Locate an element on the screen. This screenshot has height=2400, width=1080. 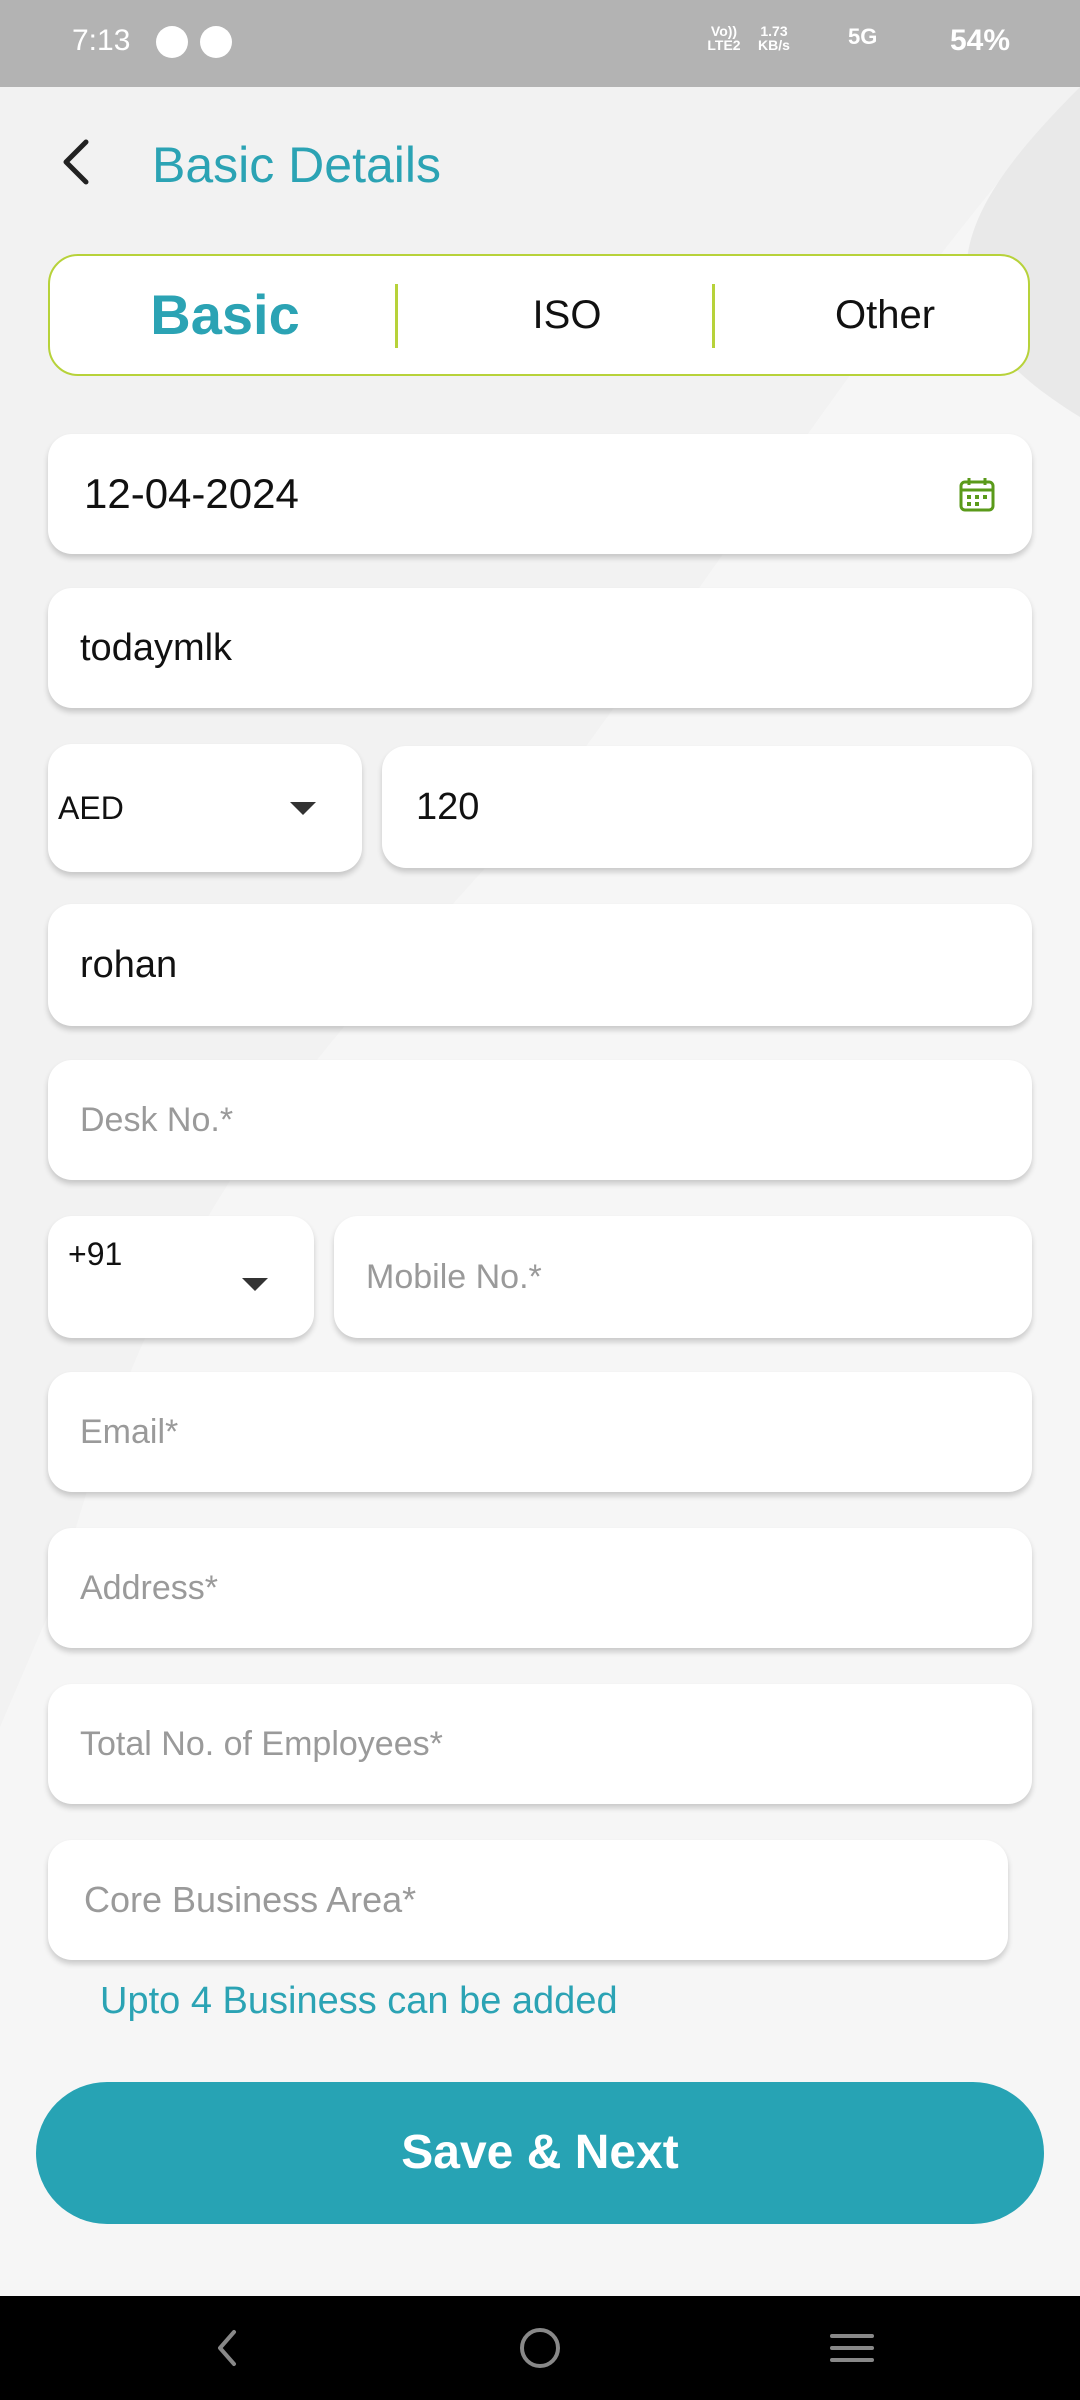
status-bar: 7:13 Vo)) LTE2 1.73 KB/s 5G 54% is located at coordinates (540, 43).